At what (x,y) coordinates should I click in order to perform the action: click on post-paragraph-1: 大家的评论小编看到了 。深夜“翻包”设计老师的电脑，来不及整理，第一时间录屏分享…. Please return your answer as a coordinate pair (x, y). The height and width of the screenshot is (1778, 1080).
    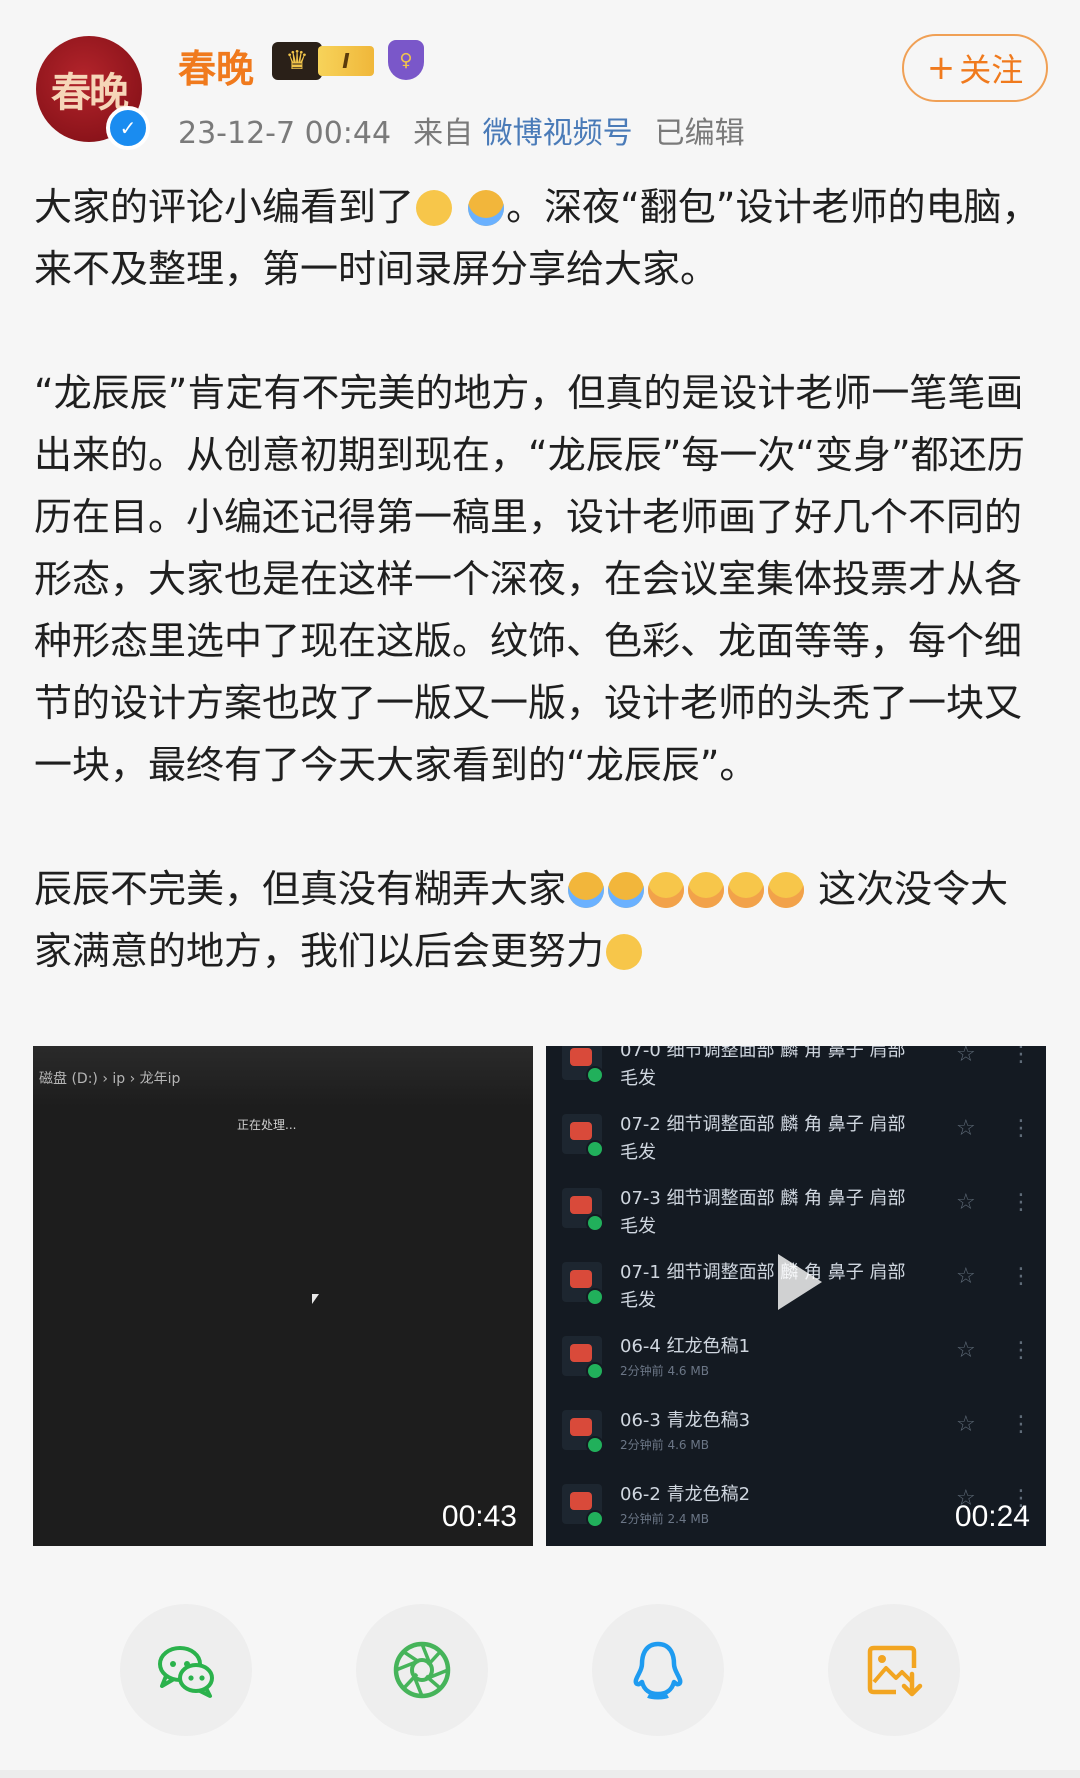
    Looking at the image, I should click on (540, 238).